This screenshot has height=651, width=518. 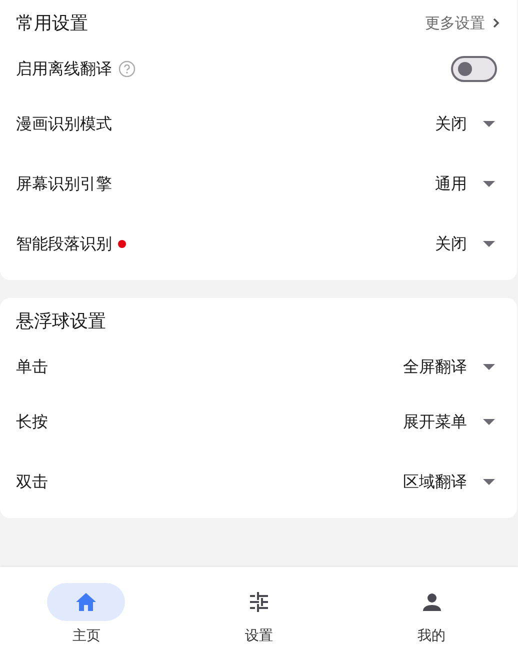 What do you see at coordinates (432, 606) in the screenshot?
I see `nav-tab: 我的` at bounding box center [432, 606].